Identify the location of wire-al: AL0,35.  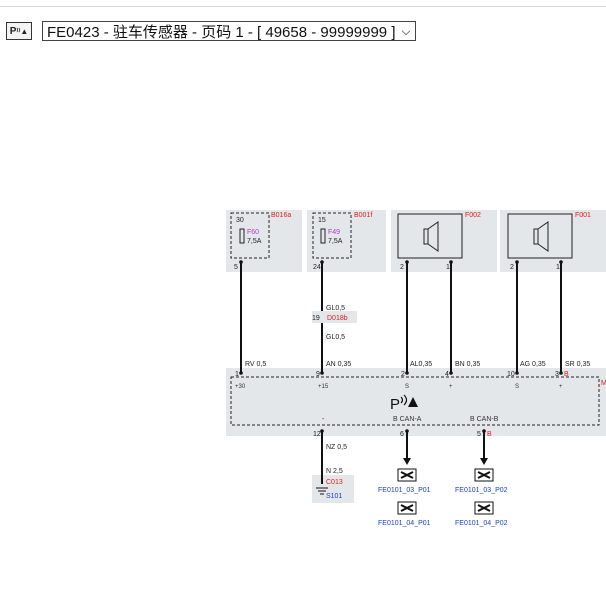
(421, 364).